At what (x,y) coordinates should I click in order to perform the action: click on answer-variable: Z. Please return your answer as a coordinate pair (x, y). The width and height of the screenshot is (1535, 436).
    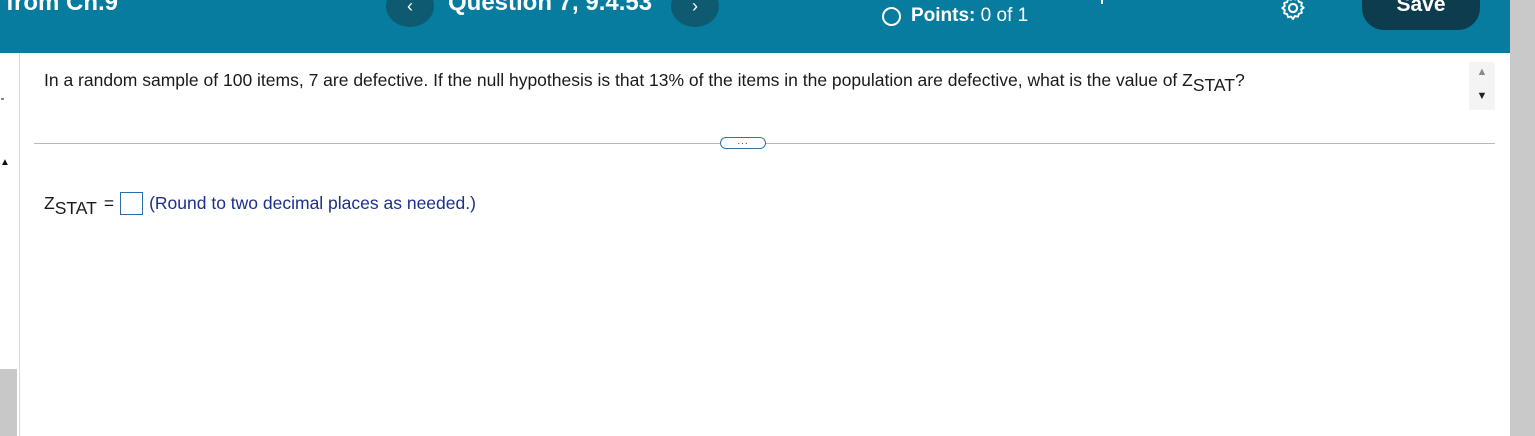
    Looking at the image, I should click on (49, 203).